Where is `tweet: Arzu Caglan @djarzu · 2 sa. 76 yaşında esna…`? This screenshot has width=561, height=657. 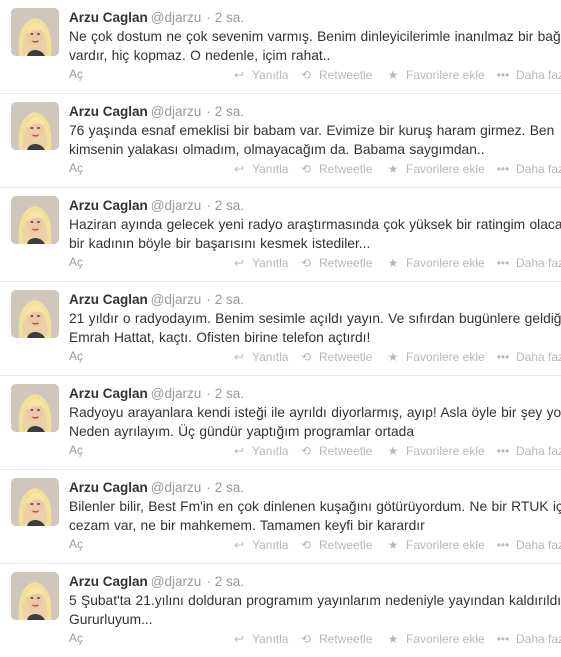 tweet: Arzu Caglan @djarzu · 2 sa. 76 yaşında esna… is located at coordinates (280, 141).